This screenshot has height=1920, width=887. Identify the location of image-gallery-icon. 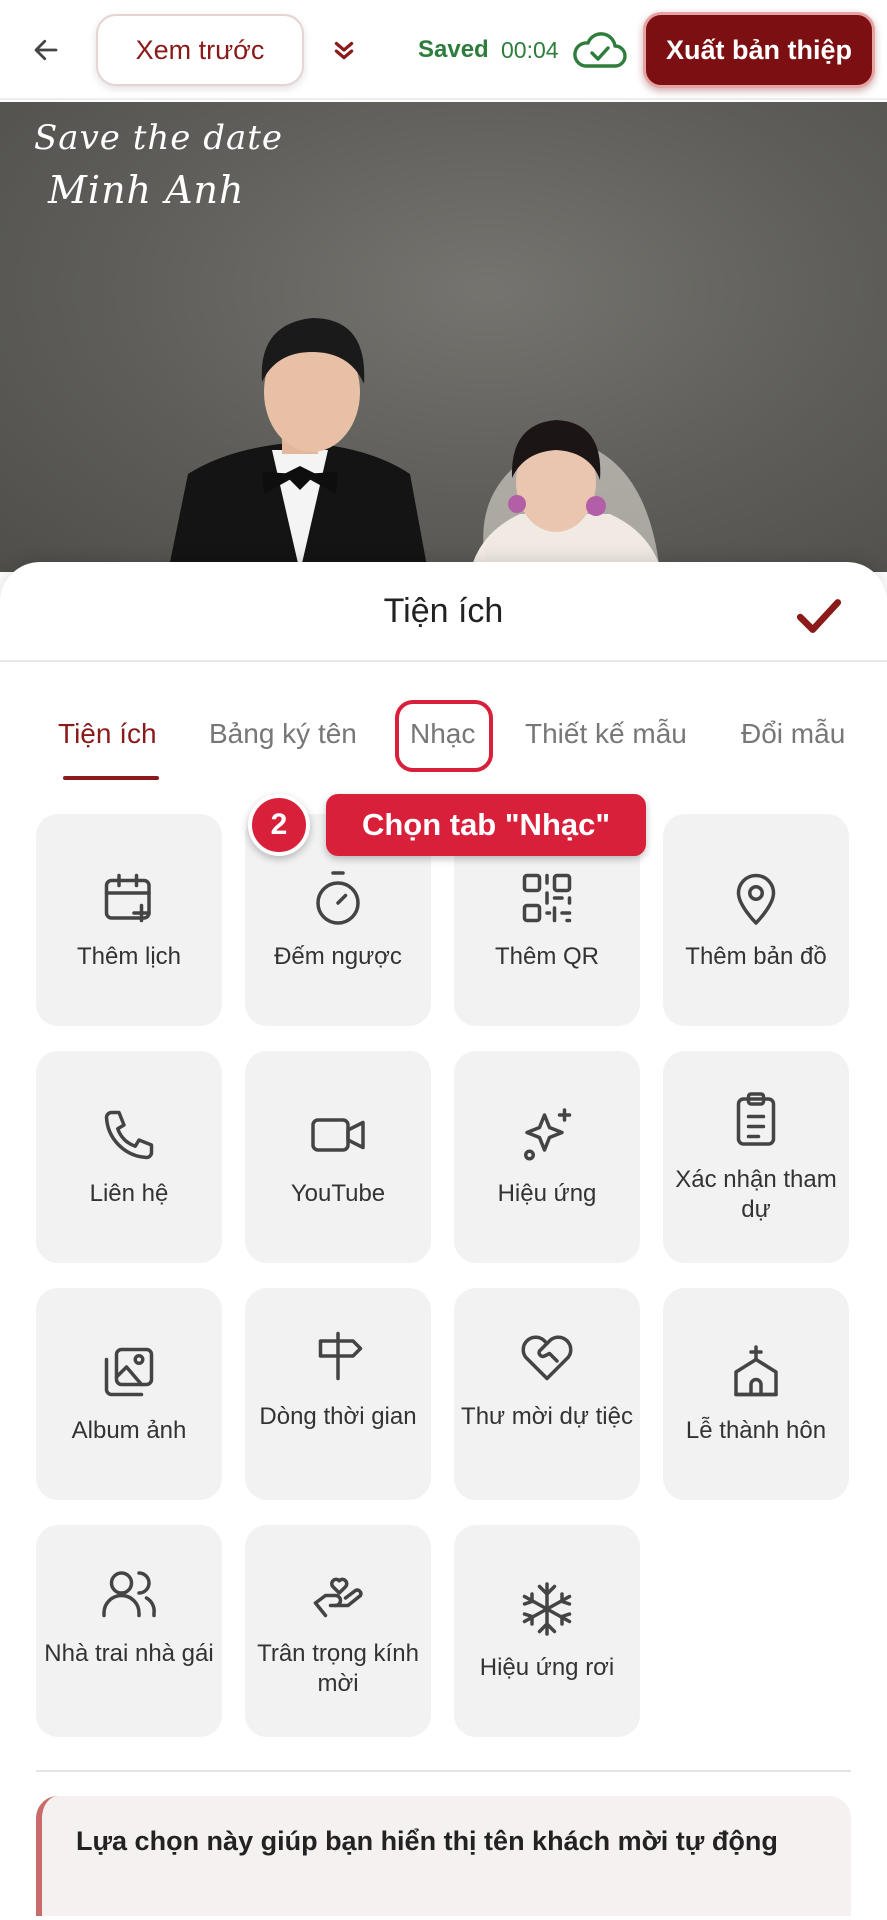
(129, 1372).